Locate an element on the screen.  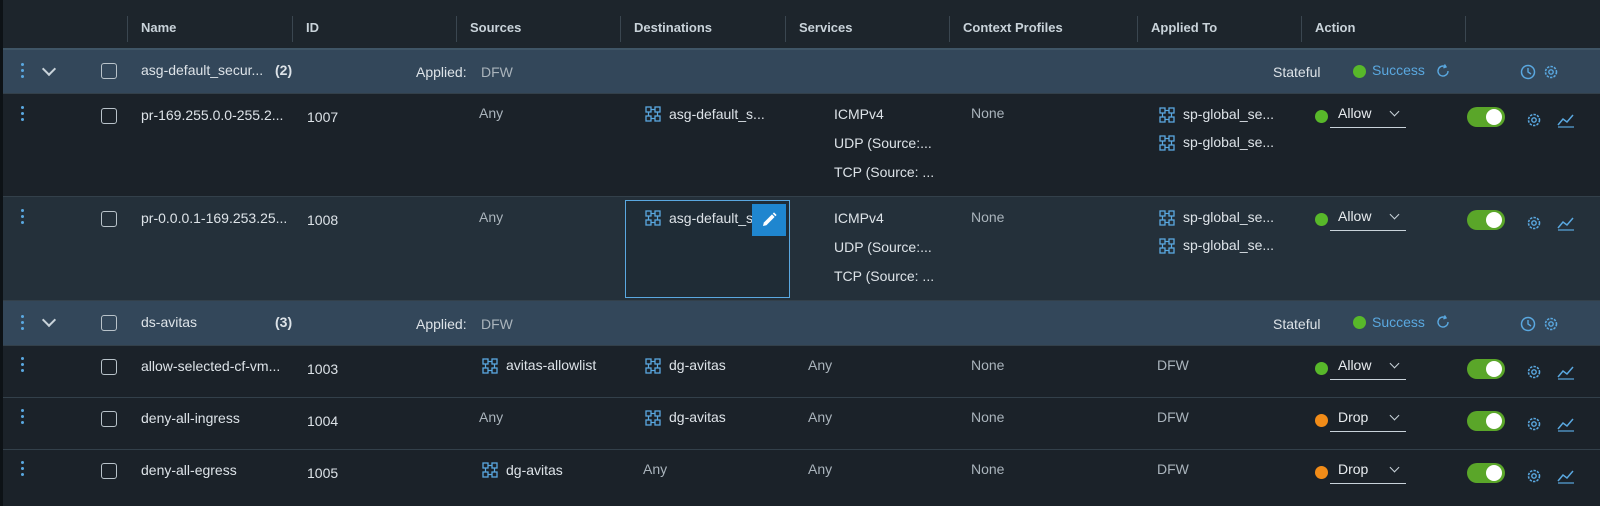
section-mode: Stateful is located at coordinates (1297, 72).